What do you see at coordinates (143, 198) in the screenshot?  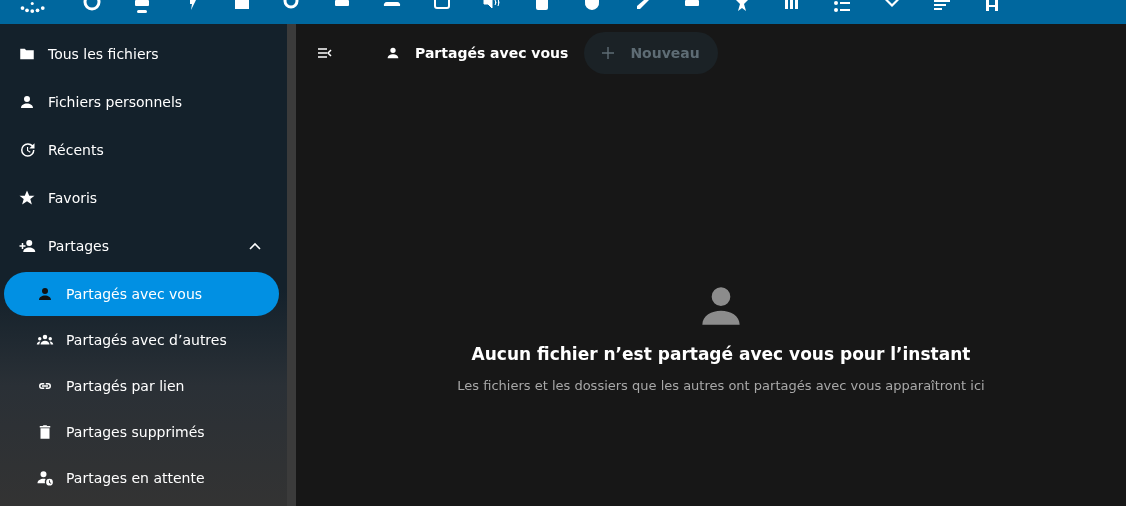 I see `nav-item: Favoris` at bounding box center [143, 198].